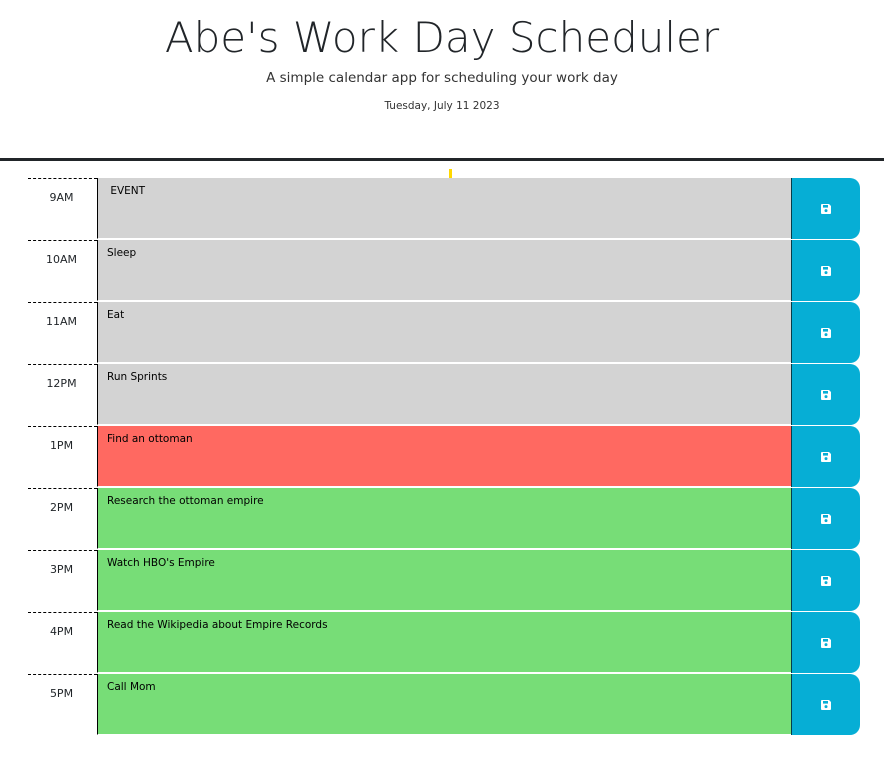 Image resolution: width=884 pixels, height=759 pixels. I want to click on event-textarea: Find an ottoman, so click(444, 456).